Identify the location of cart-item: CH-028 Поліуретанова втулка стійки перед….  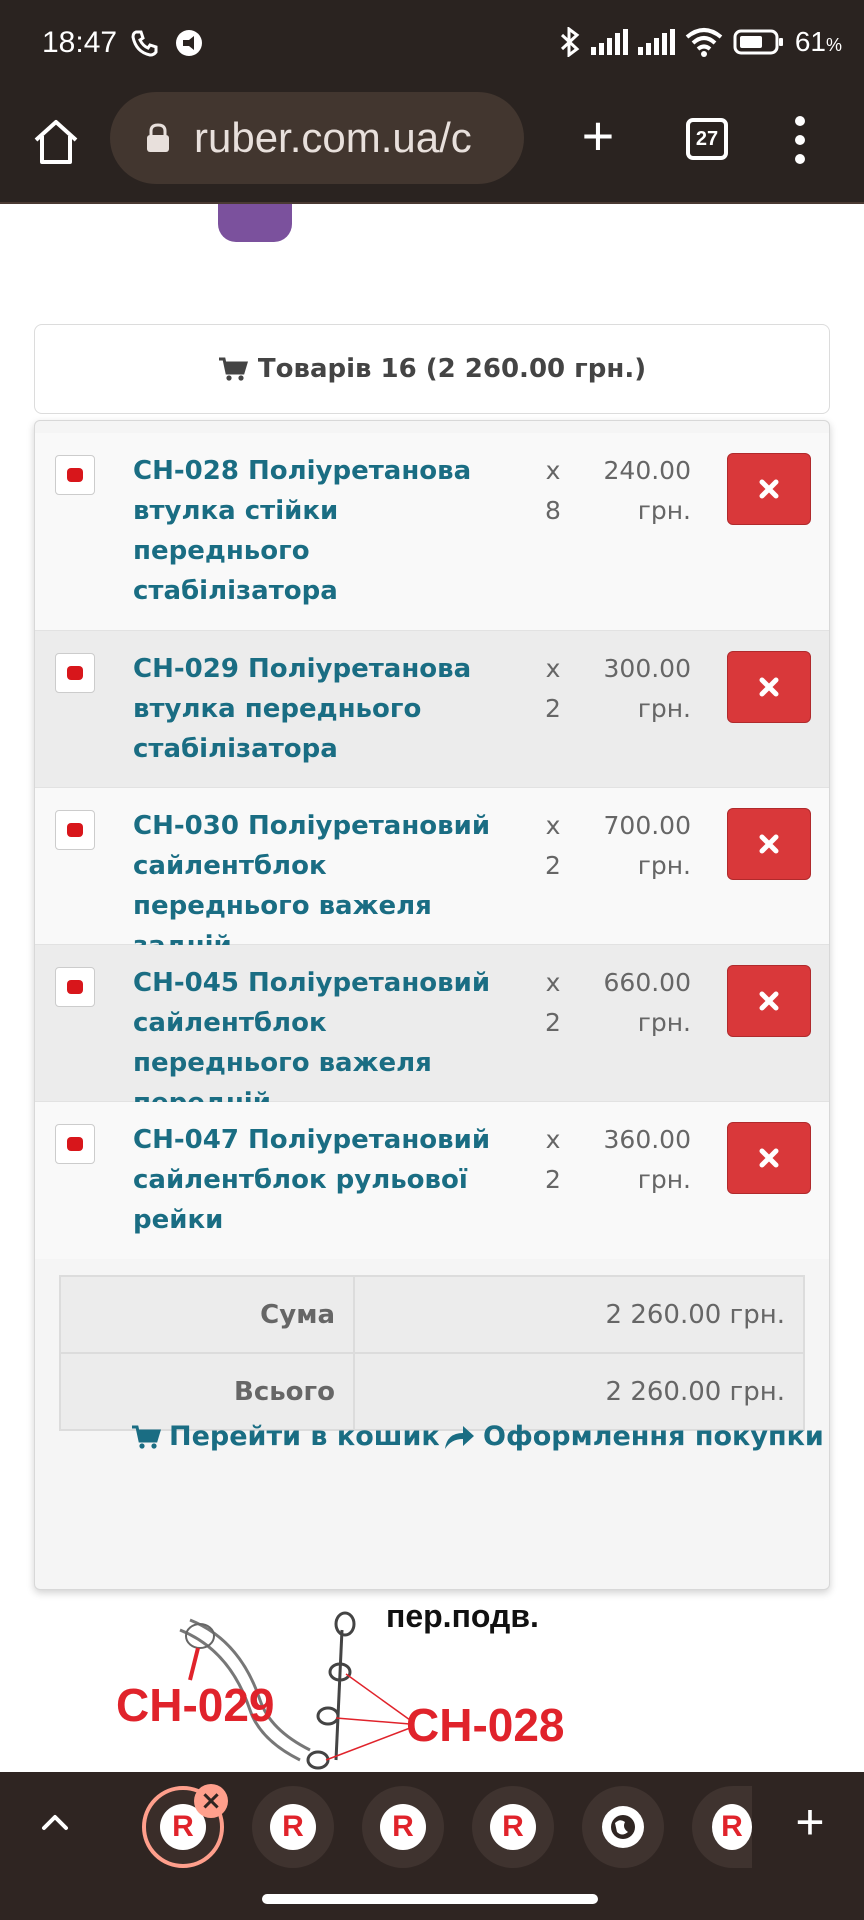
(432, 532).